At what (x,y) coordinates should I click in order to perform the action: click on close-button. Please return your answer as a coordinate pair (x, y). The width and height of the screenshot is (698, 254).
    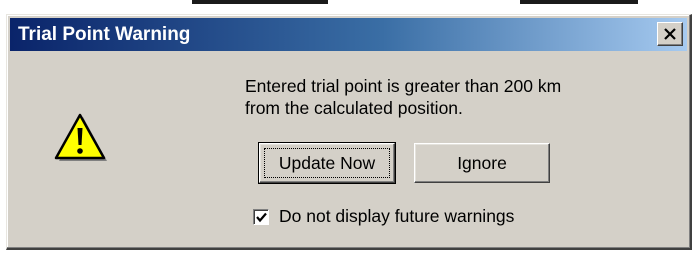
    Looking at the image, I should click on (670, 34).